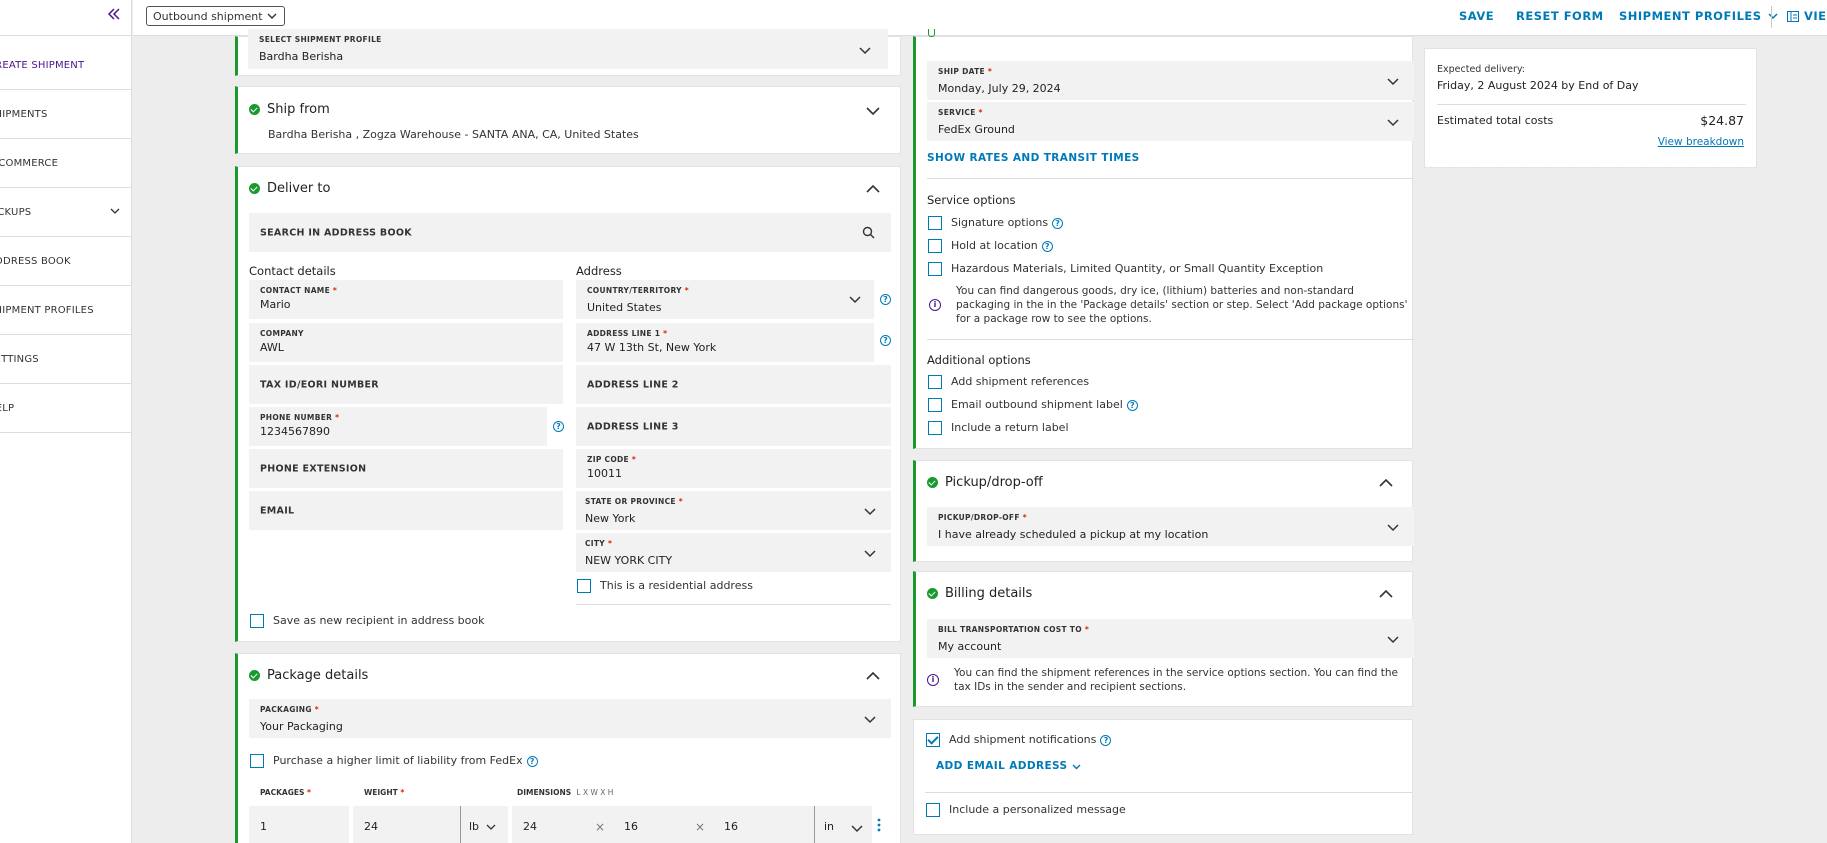 This screenshot has width=1827, height=843. I want to click on email-label-help-icon: ?, so click(1132, 405).